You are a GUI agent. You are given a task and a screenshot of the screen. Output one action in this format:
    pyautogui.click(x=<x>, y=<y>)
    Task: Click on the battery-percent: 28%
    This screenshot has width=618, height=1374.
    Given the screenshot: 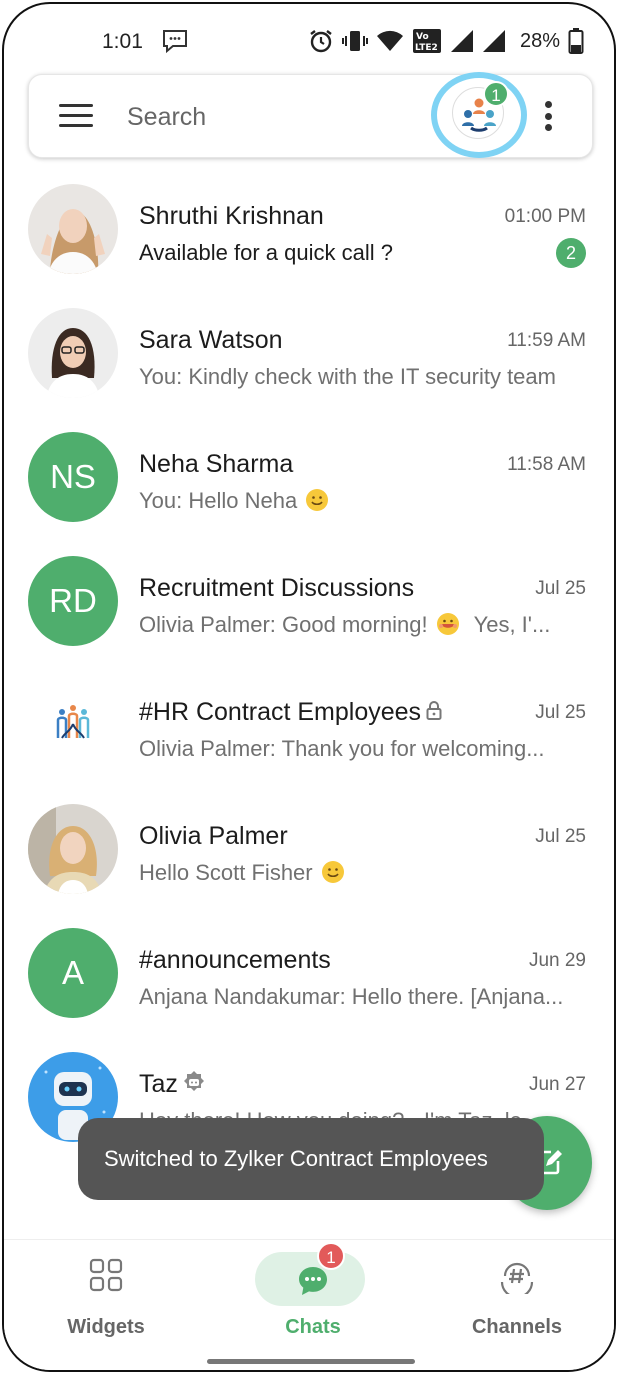 What is the action you would take?
    pyautogui.click(x=539, y=40)
    